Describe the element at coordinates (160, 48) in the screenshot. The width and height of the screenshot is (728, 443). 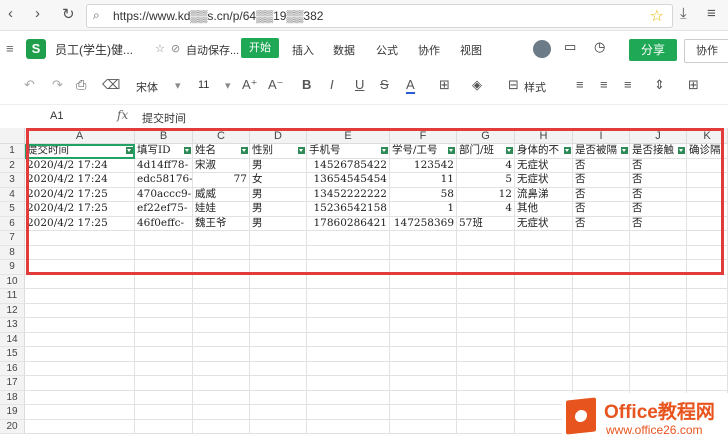
I see `star-icon: ☆` at that location.